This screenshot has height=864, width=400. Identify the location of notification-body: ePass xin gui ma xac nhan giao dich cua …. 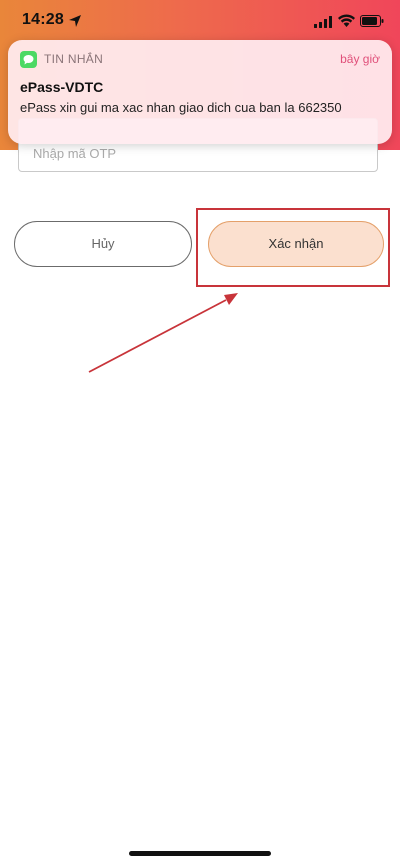
(181, 107).